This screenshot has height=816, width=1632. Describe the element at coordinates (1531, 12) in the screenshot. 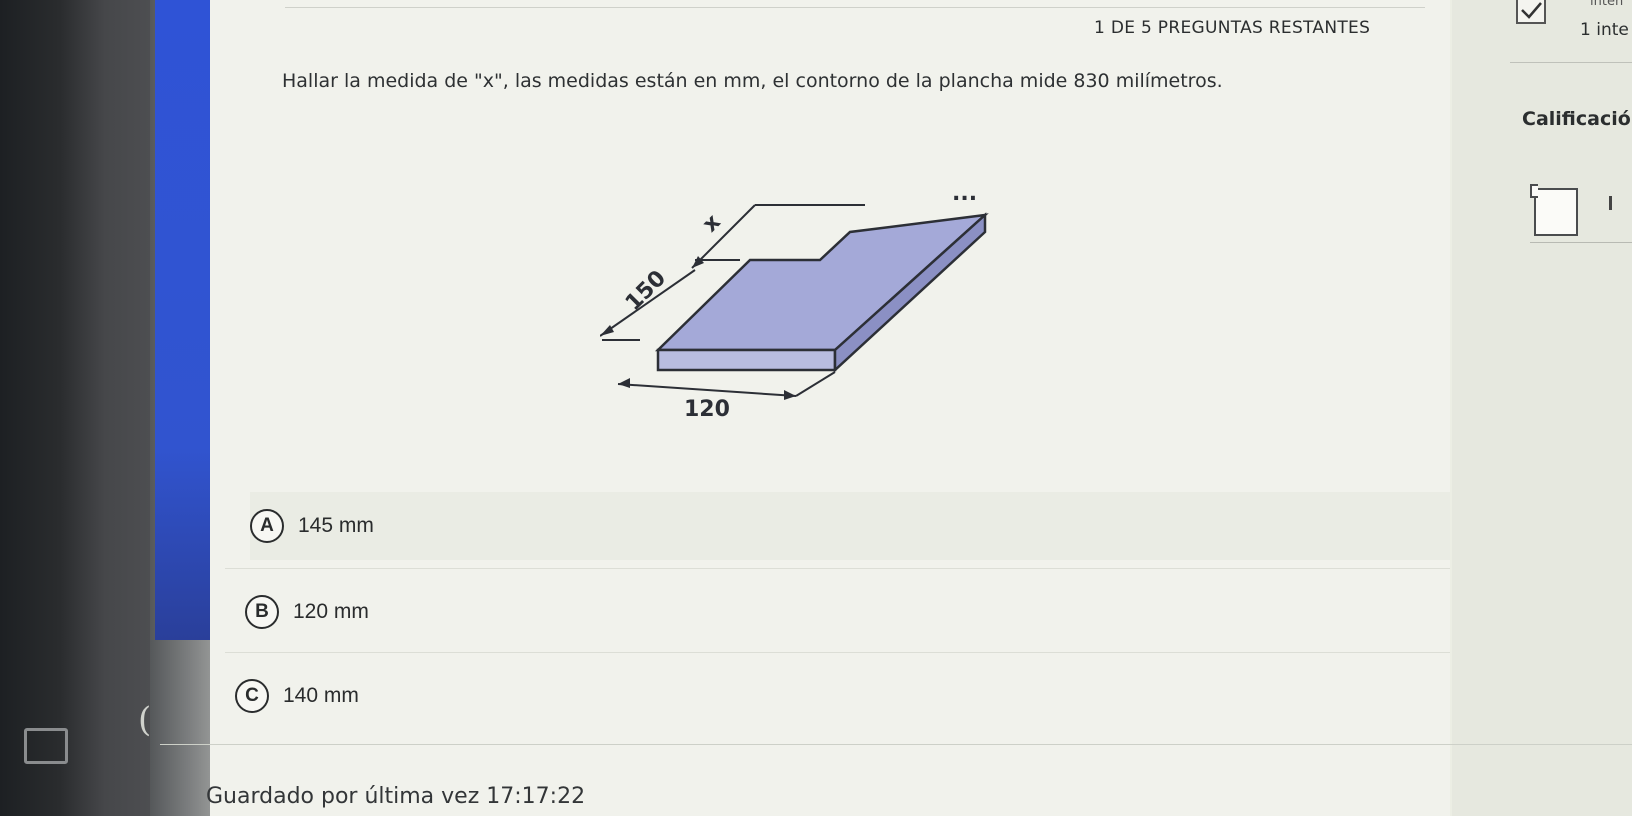

I see `check-icon` at that location.